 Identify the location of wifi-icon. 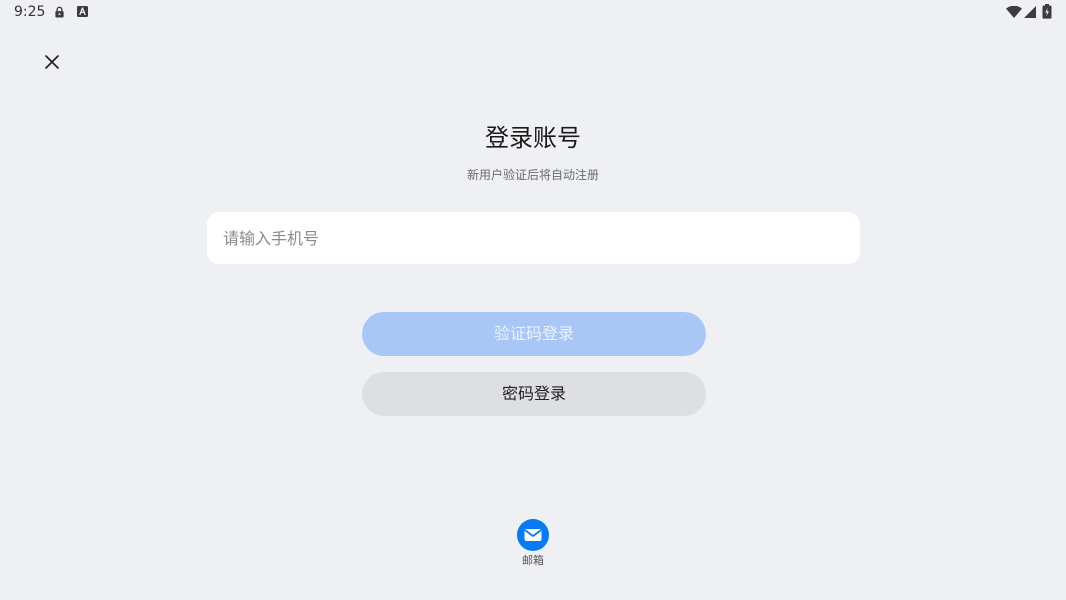
(1014, 12).